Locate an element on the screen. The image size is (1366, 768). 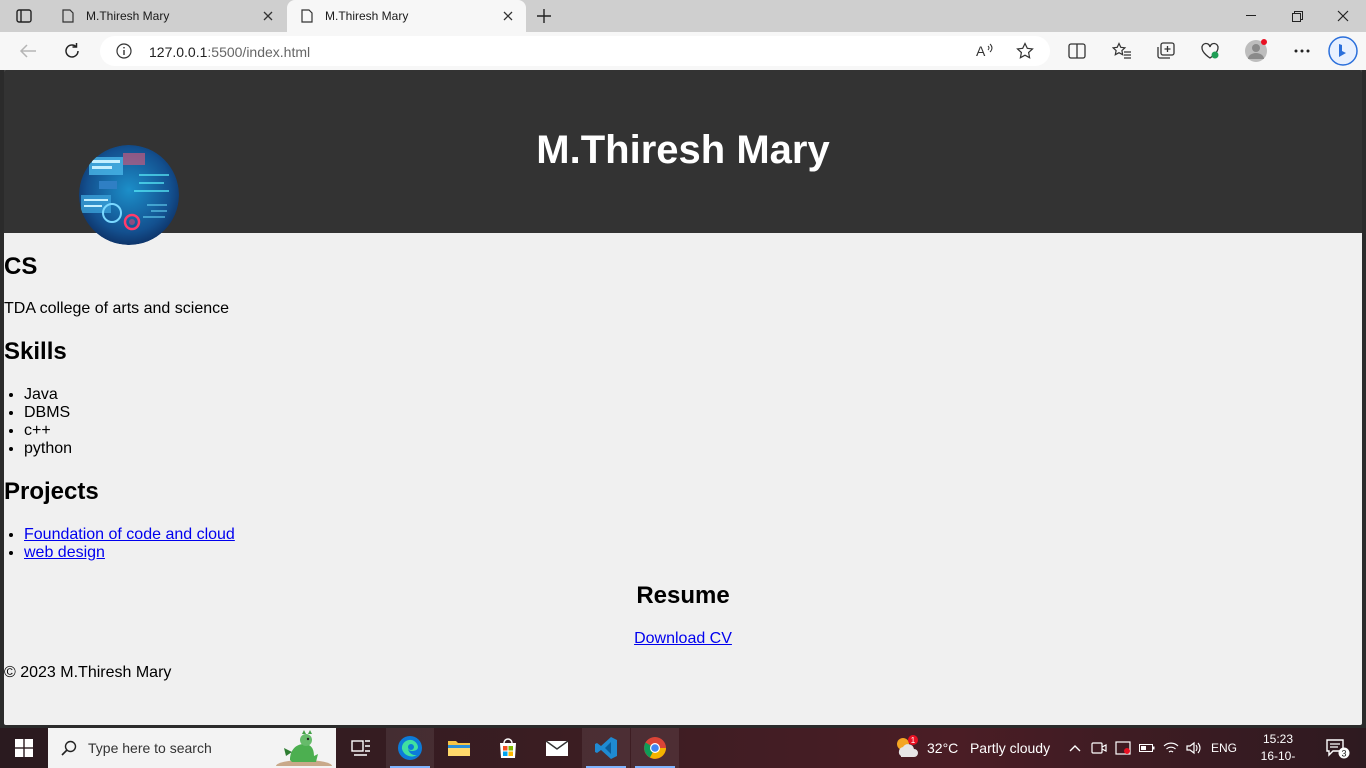
taskbar: Type here to search 1 32°C Partly cloudy is located at coordinates (683, 748).